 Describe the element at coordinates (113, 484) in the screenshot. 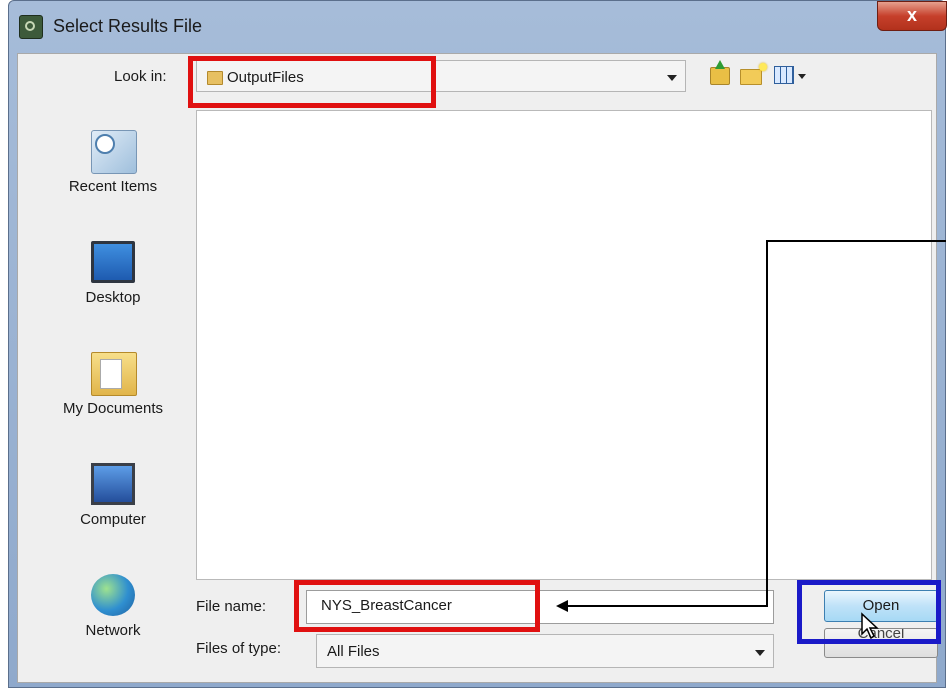

I see `computer-icon` at that location.